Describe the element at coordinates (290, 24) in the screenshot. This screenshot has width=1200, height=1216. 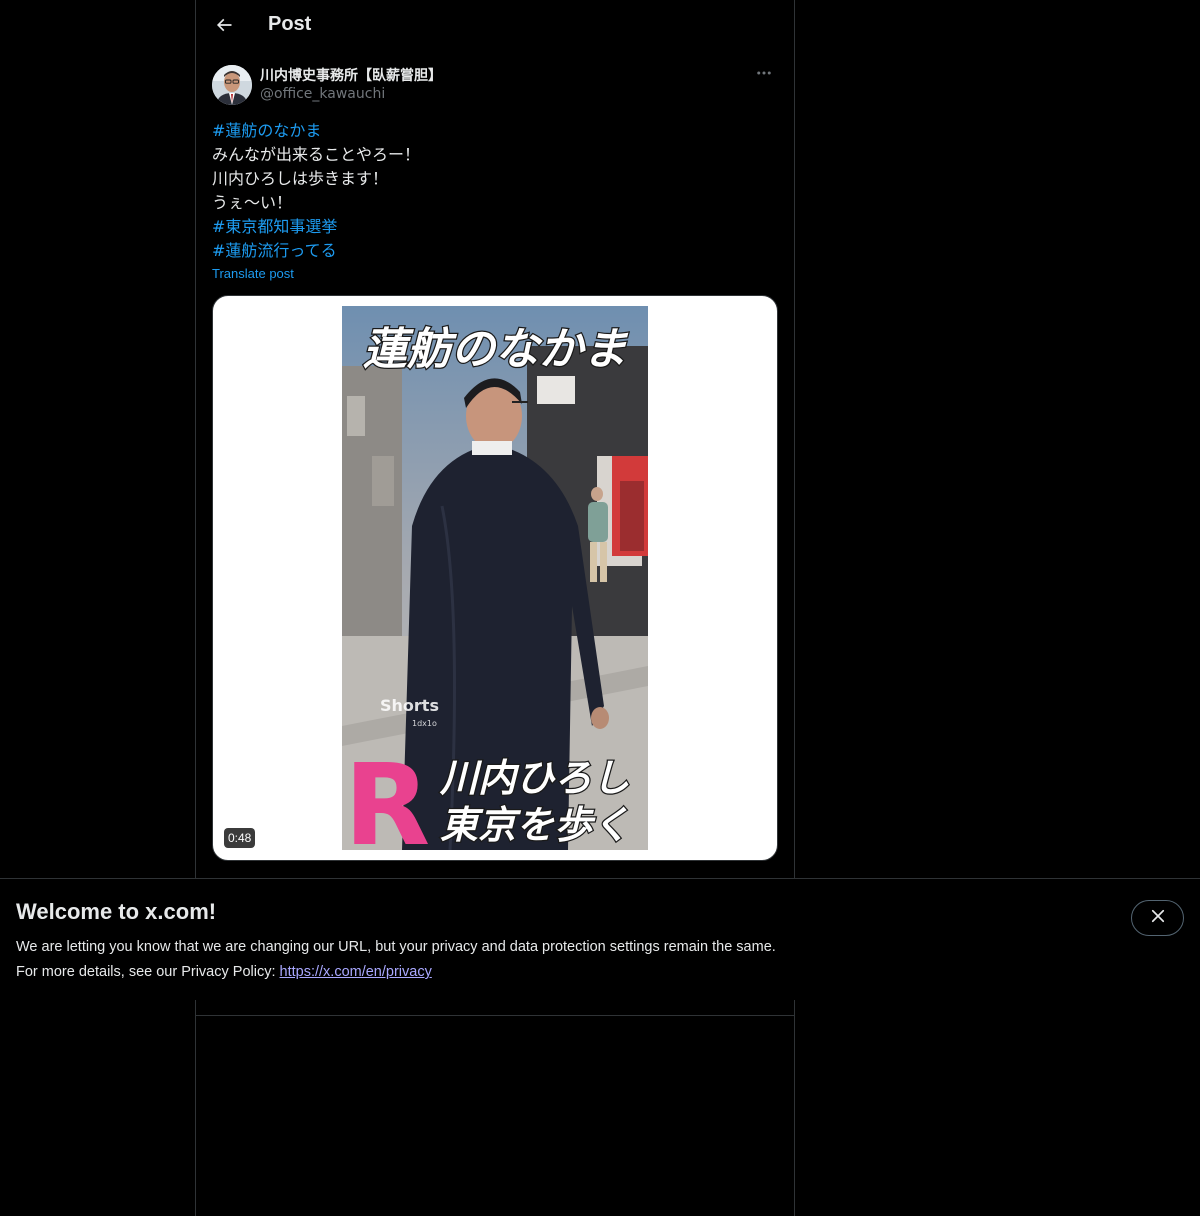
I see `page-title: Post` at that location.